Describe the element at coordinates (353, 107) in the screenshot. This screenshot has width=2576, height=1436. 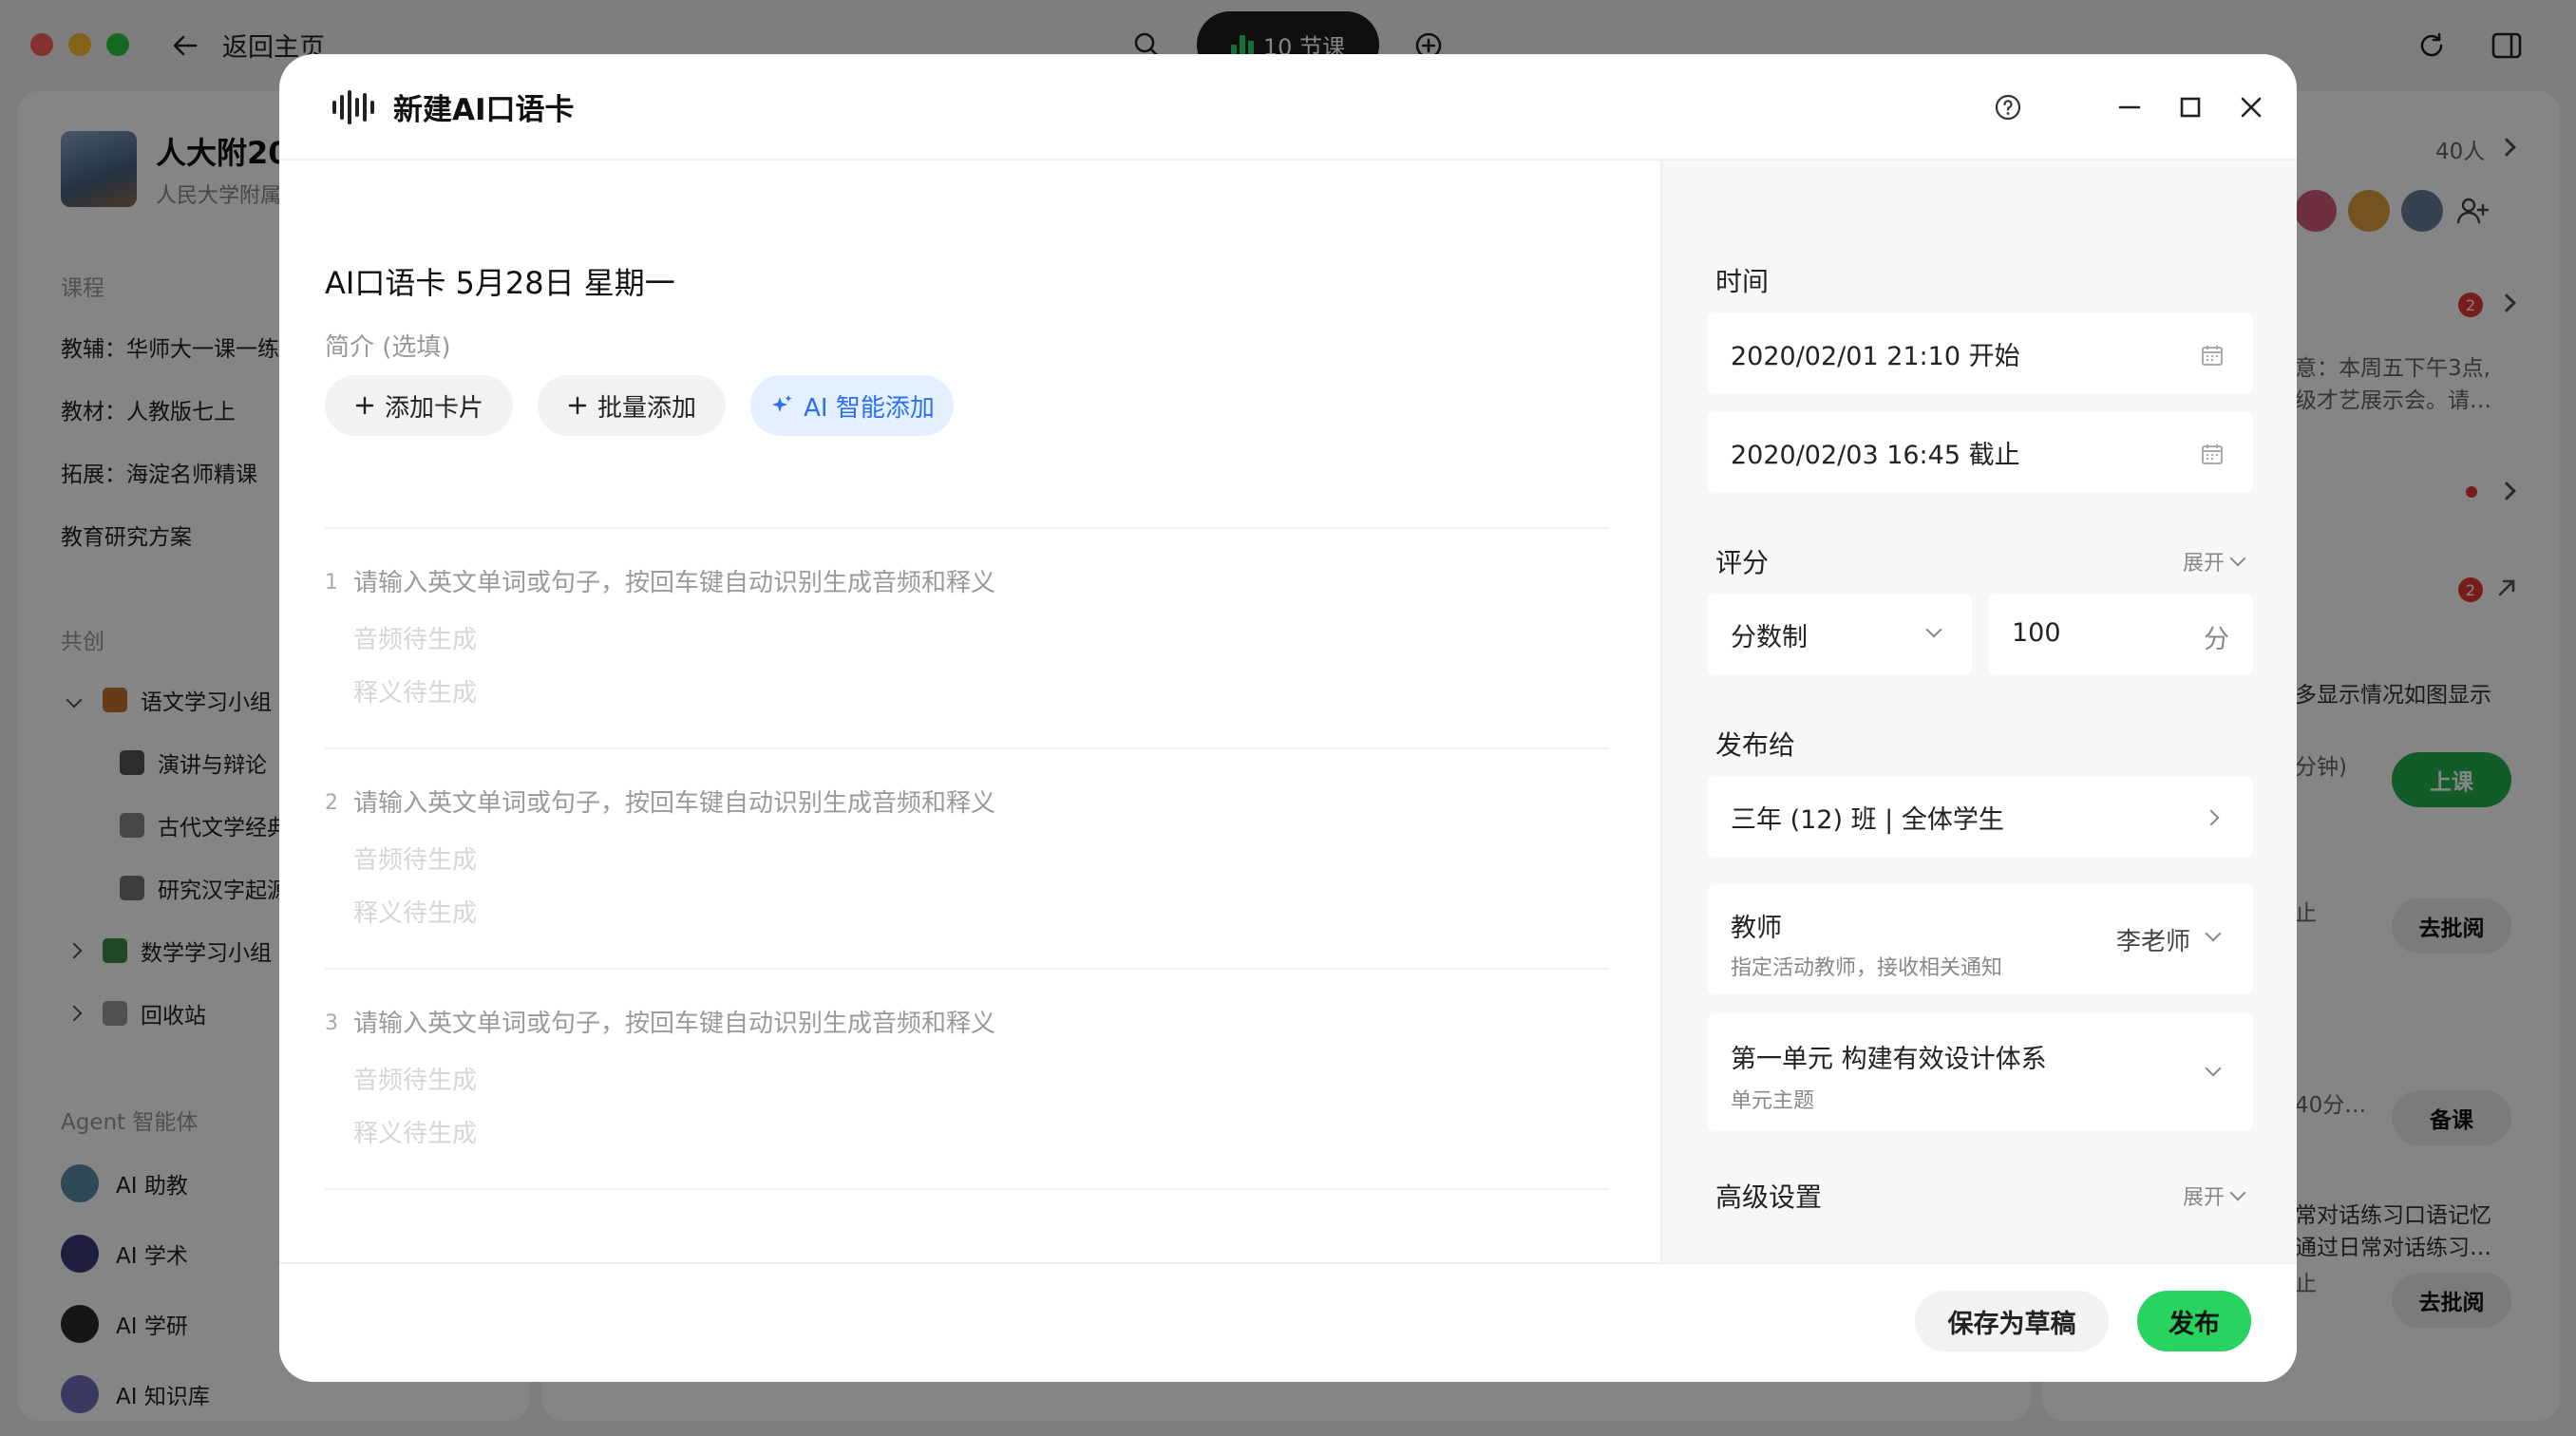
I see `audio-wave-icon` at that location.